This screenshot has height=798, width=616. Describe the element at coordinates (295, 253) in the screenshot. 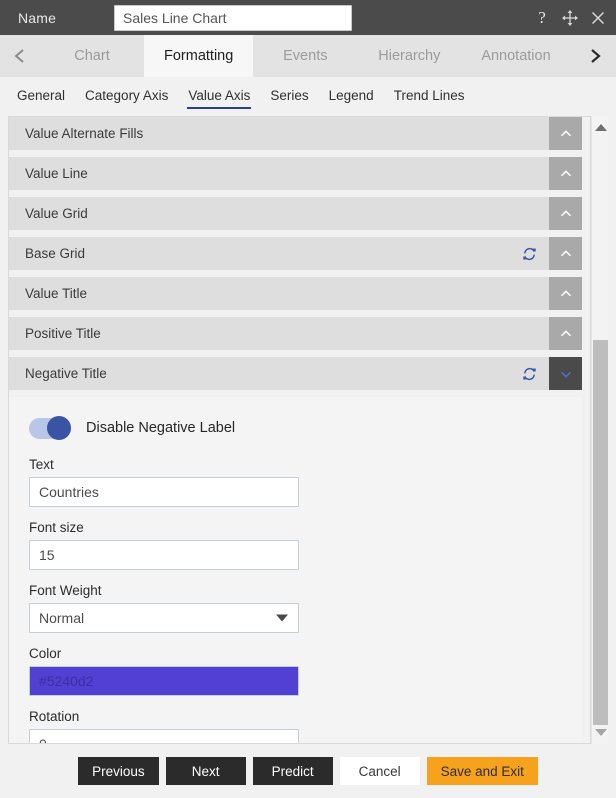

I see `accordion-base-grid: Base Grid` at that location.